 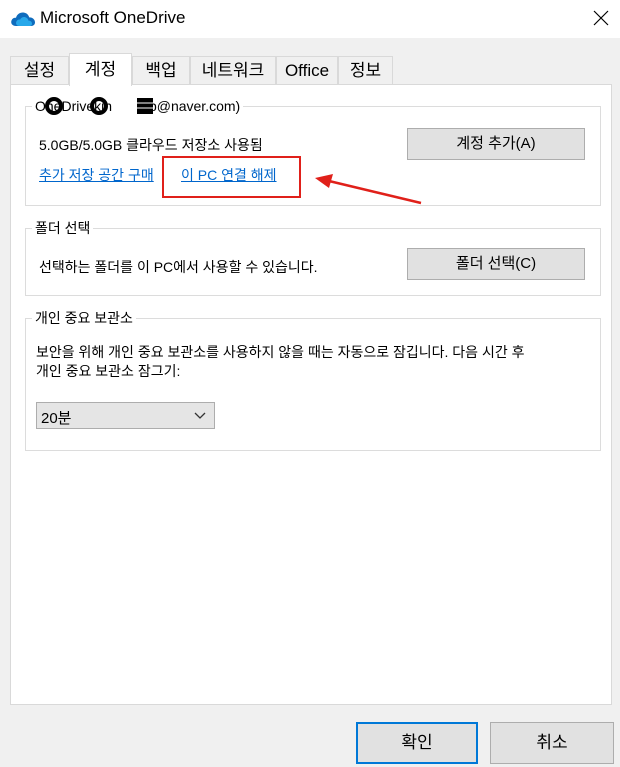 What do you see at coordinates (56, 418) in the screenshot?
I see `lock-after-value: 20분` at bounding box center [56, 418].